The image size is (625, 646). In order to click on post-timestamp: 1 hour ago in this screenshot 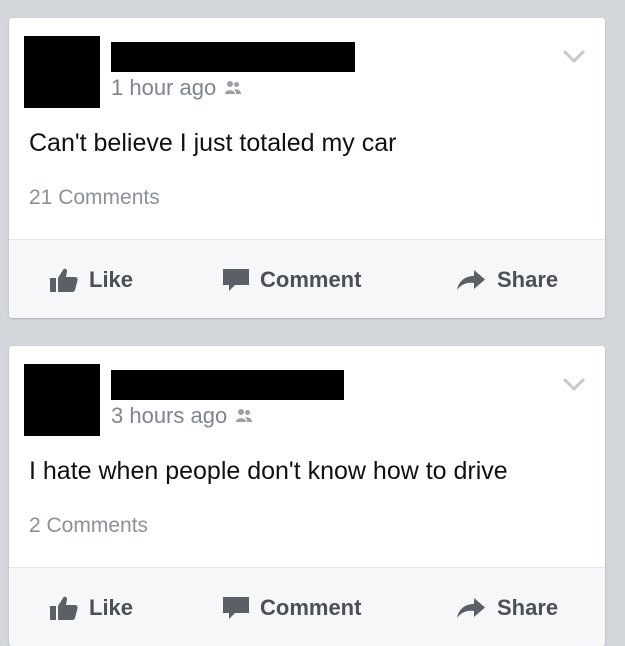, I will do `click(163, 88)`.